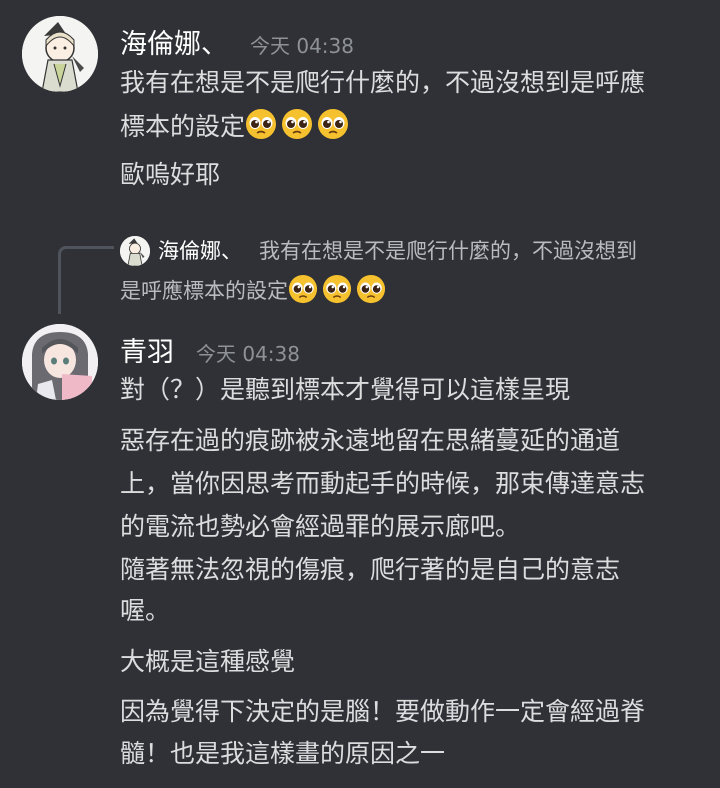  Describe the element at coordinates (383, 711) in the screenshot. I see `message-line: 因為覺得下決定的是腦！要做動作一定會經過脊` at that location.